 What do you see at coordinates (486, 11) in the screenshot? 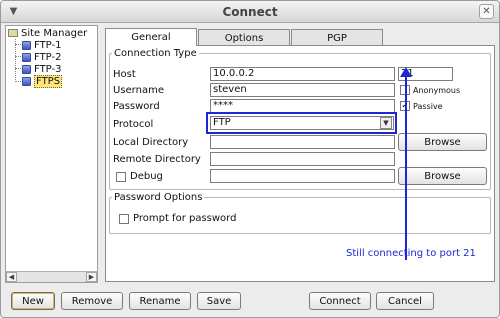
I see `close-icon: ✕` at bounding box center [486, 11].